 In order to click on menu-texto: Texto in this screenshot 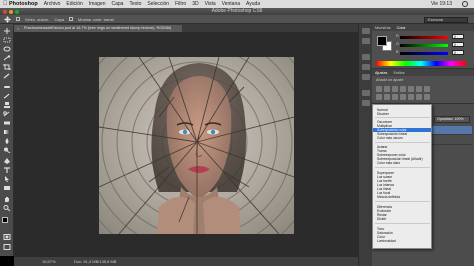, I will do `click(135, 4)`.